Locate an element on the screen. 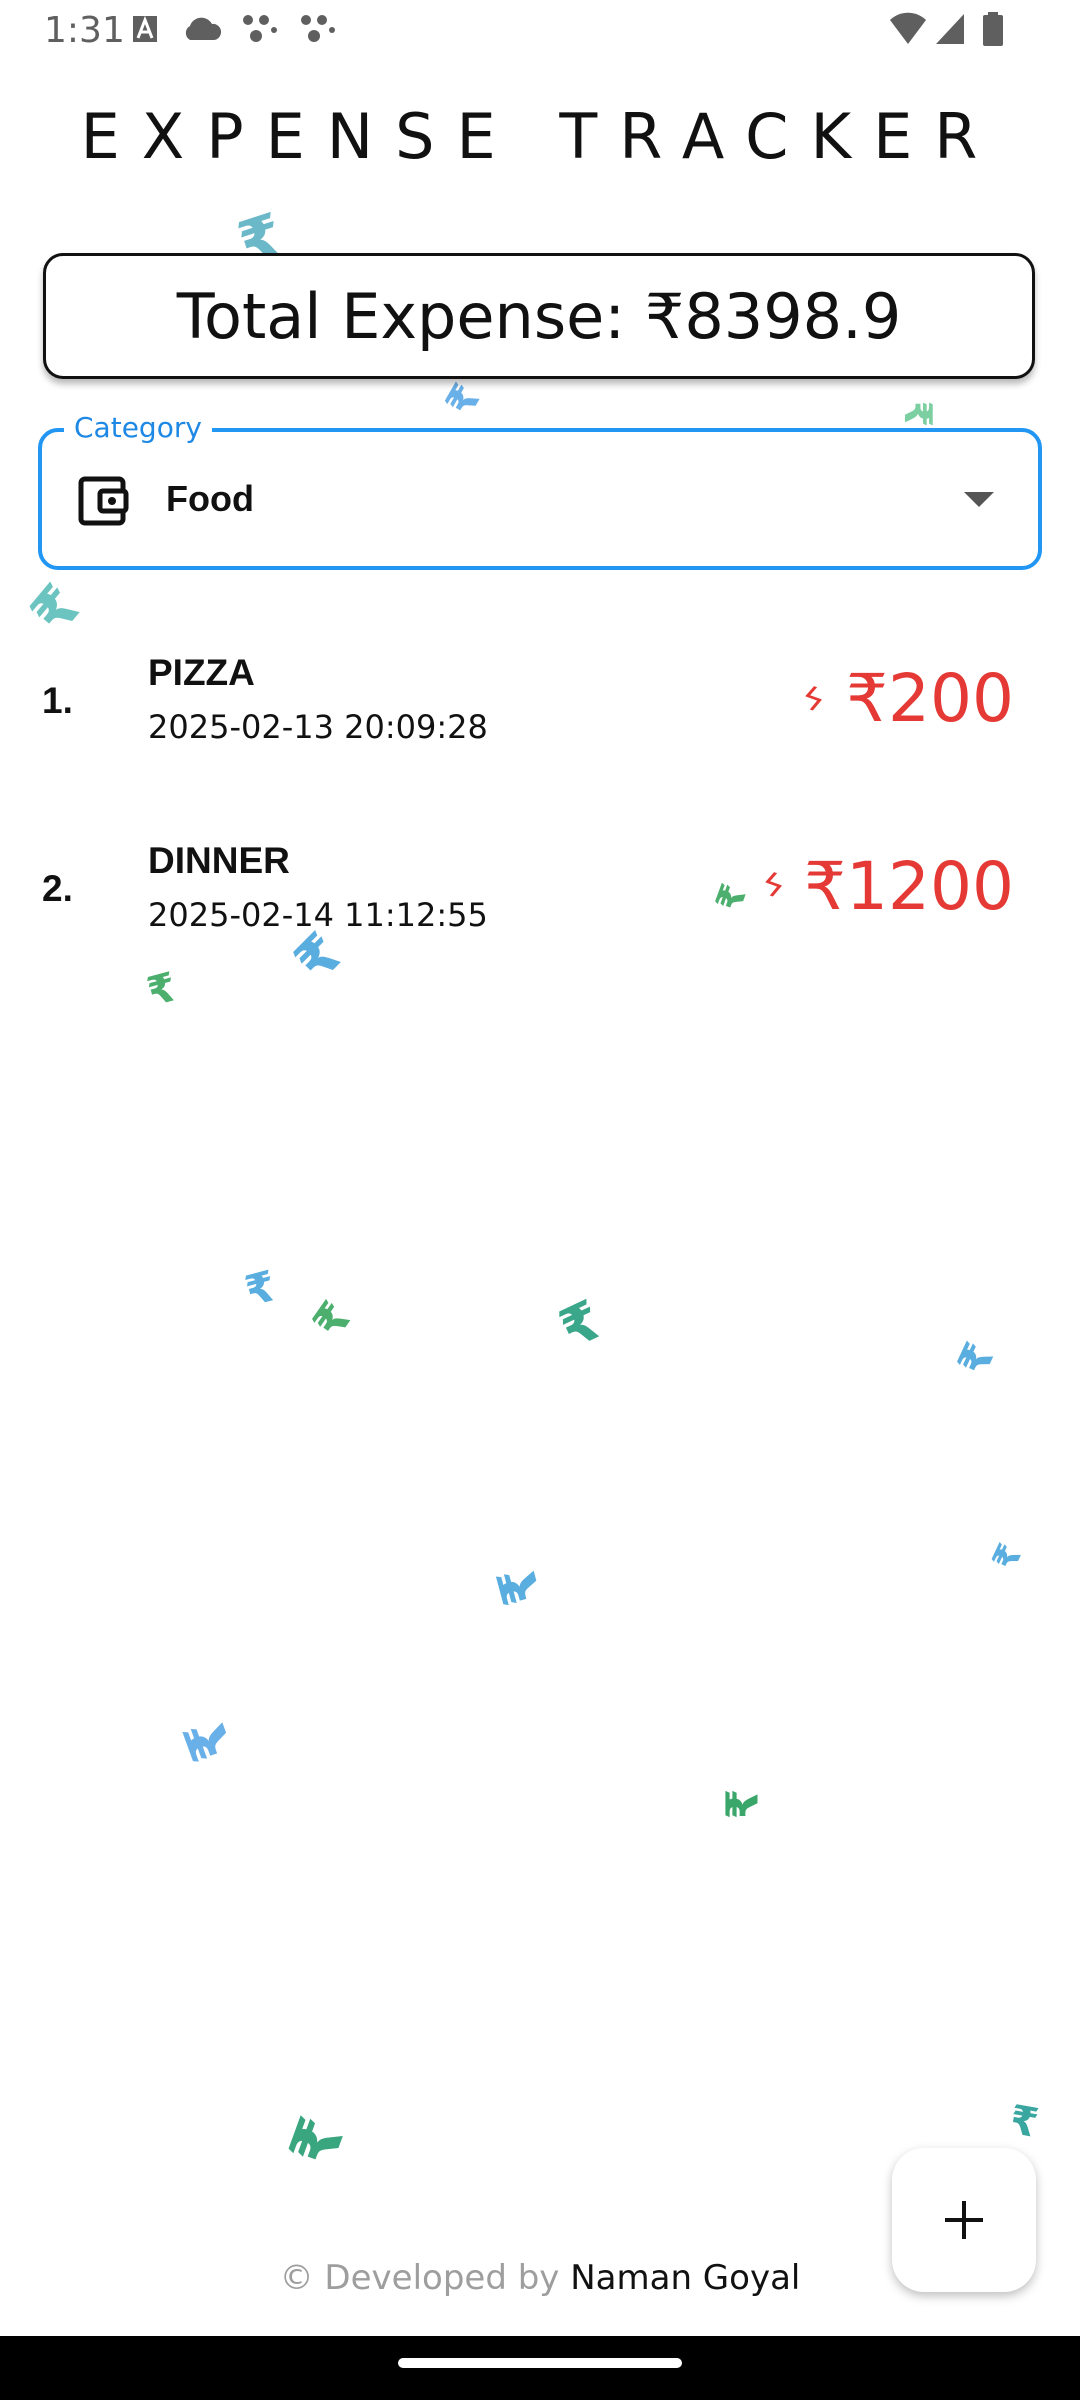 The height and width of the screenshot is (2400, 1080). app-title: EXPENSE TRACKER is located at coordinates (540, 136).